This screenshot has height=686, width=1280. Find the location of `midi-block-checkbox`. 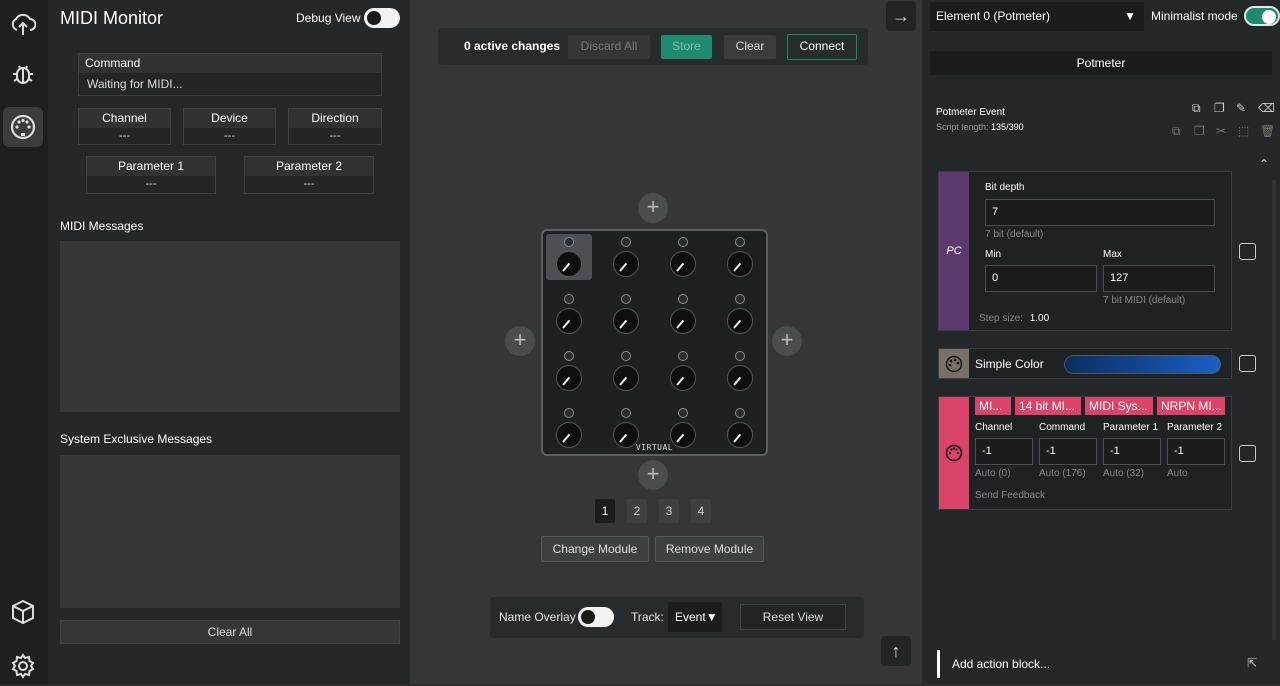

midi-block-checkbox is located at coordinates (1247, 453).